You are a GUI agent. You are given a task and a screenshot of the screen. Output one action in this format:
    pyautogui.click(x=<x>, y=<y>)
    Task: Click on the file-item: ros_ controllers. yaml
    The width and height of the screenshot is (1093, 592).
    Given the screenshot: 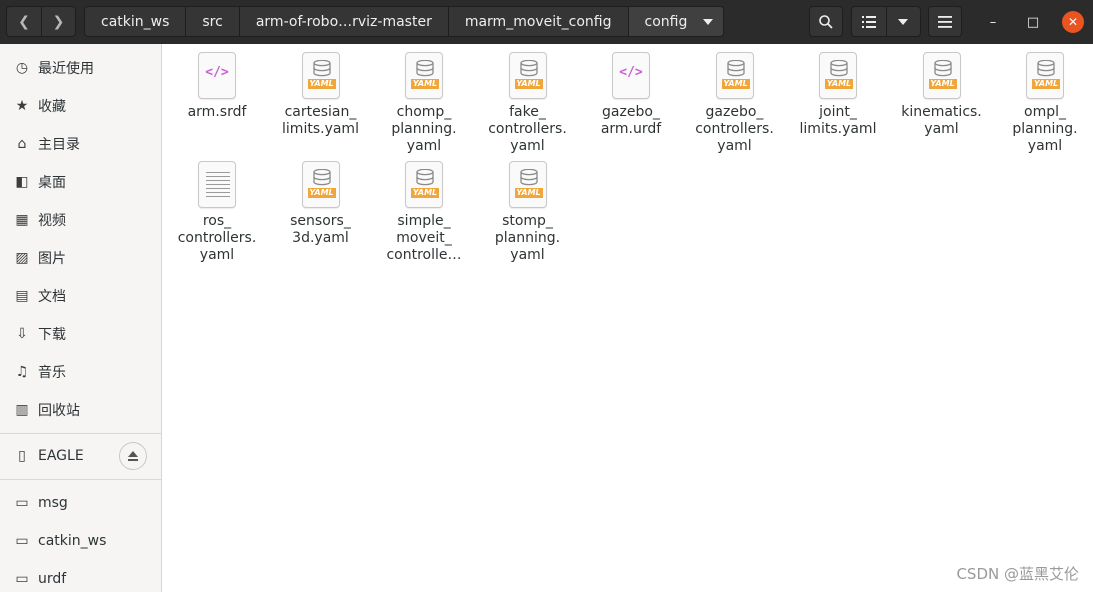 What is the action you would take?
    pyautogui.click(x=217, y=212)
    